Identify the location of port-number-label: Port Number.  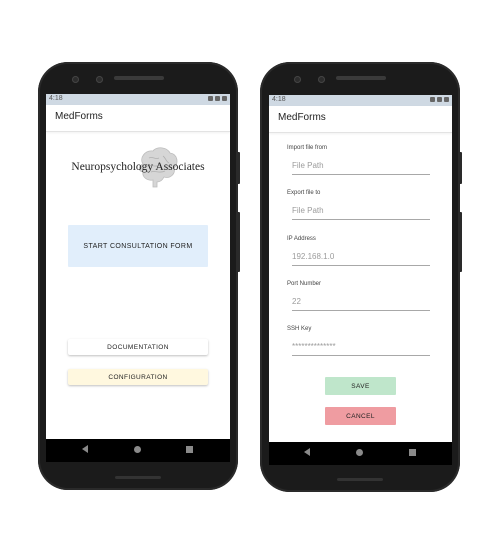
(304, 284).